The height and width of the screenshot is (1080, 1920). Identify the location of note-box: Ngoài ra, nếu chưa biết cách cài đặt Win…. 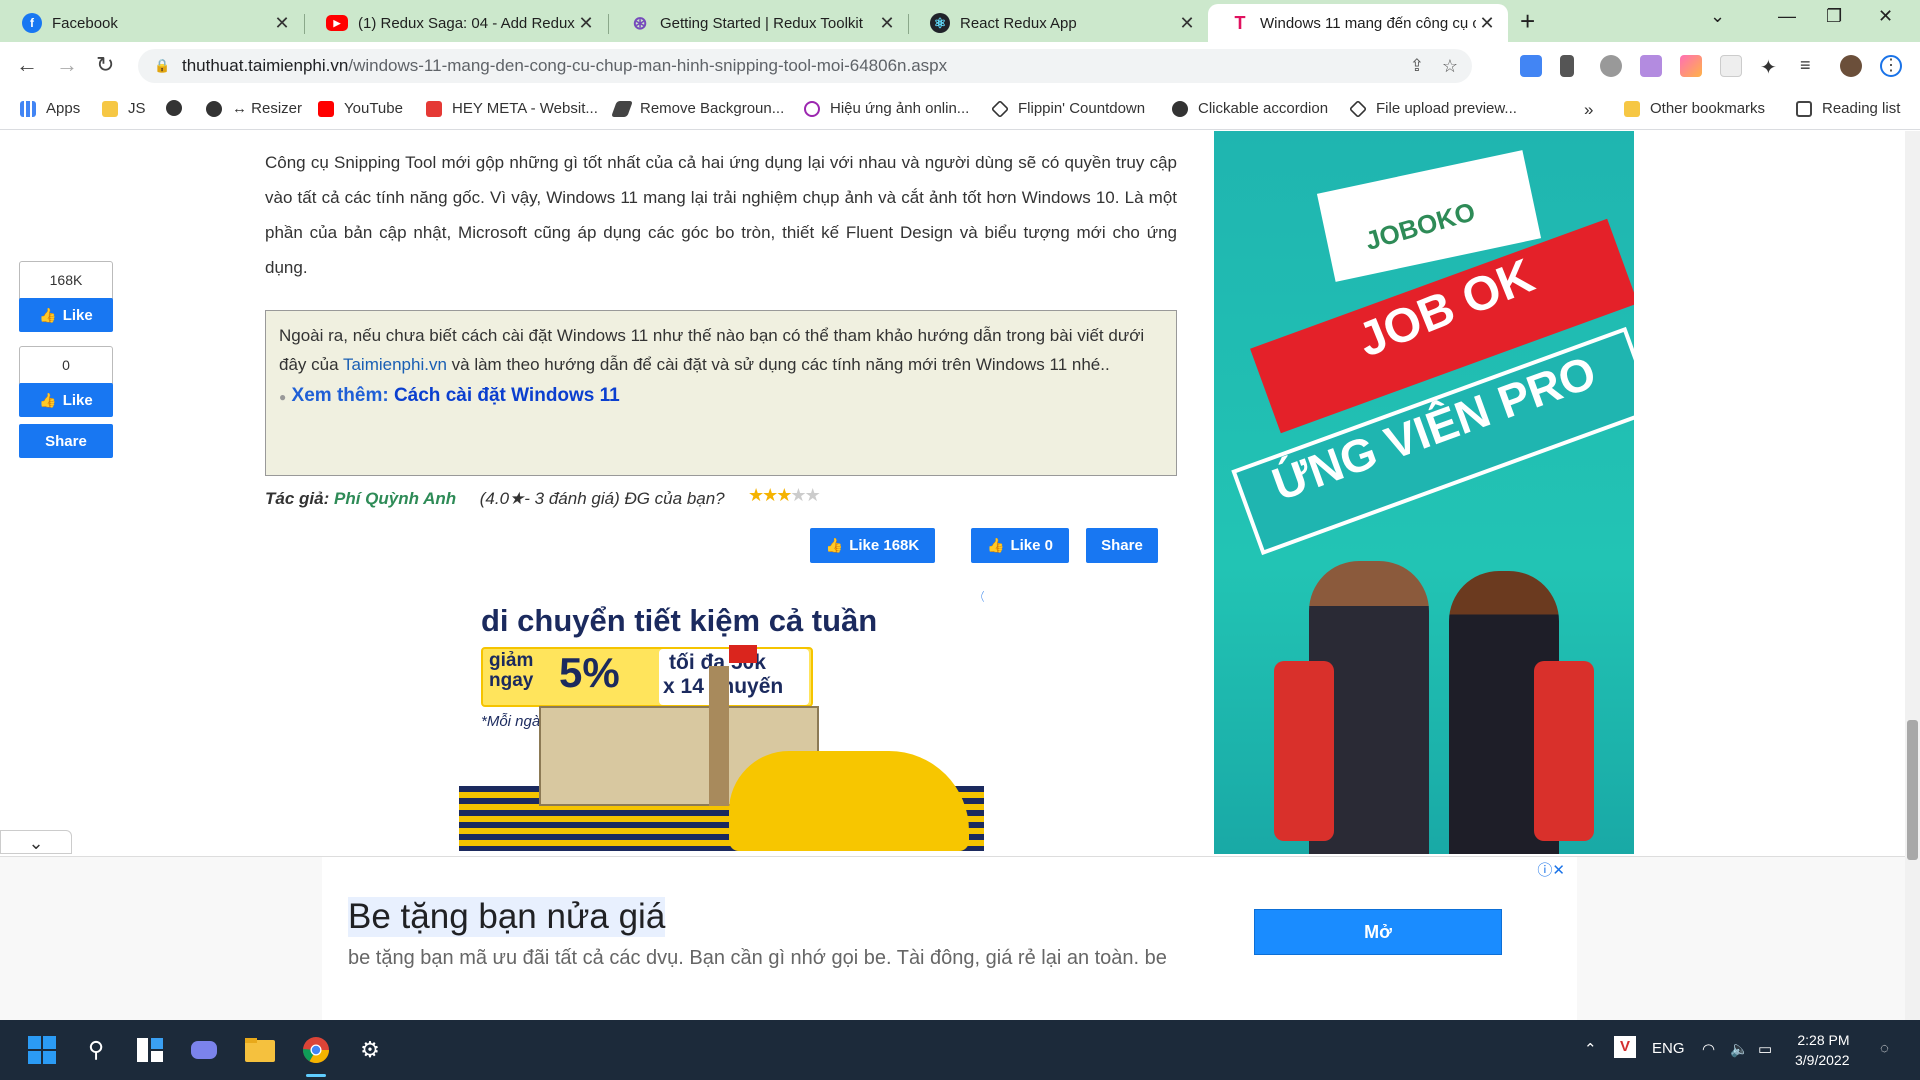
(721, 393).